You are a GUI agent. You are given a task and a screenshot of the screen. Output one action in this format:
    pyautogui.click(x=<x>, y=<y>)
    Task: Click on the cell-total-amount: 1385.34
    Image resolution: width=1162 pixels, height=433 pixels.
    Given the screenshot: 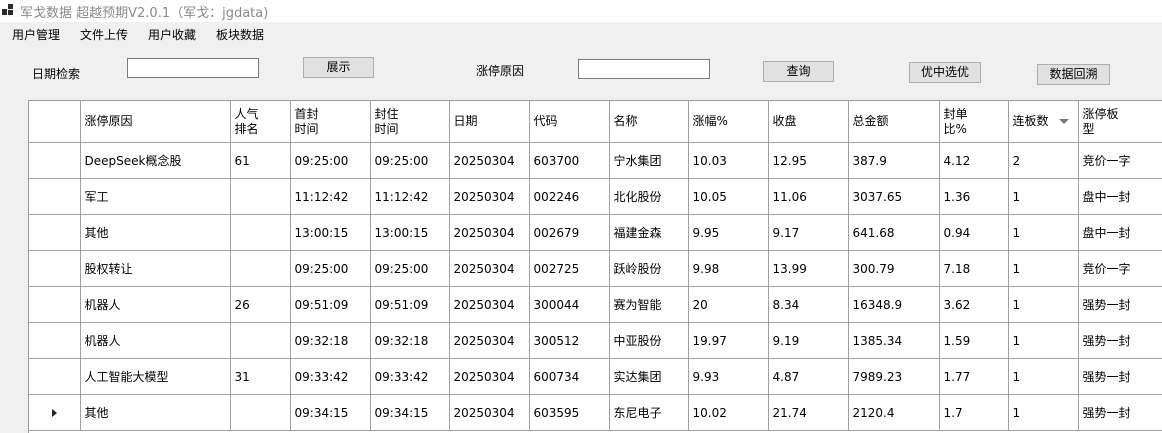 What is the action you would take?
    pyautogui.click(x=894, y=340)
    